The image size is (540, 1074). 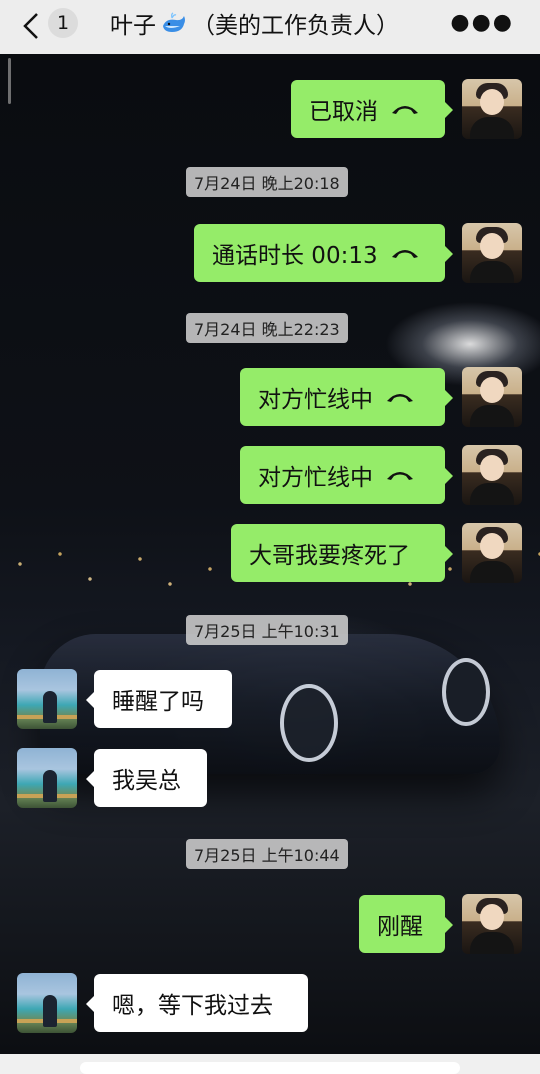 I want to click on message-bubble-self: 通话时长 00:13, so click(x=323, y=253).